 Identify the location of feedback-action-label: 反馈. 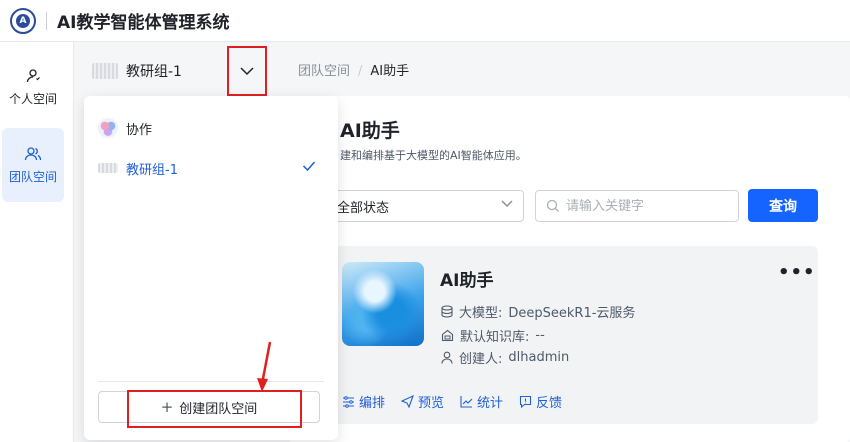
(549, 403).